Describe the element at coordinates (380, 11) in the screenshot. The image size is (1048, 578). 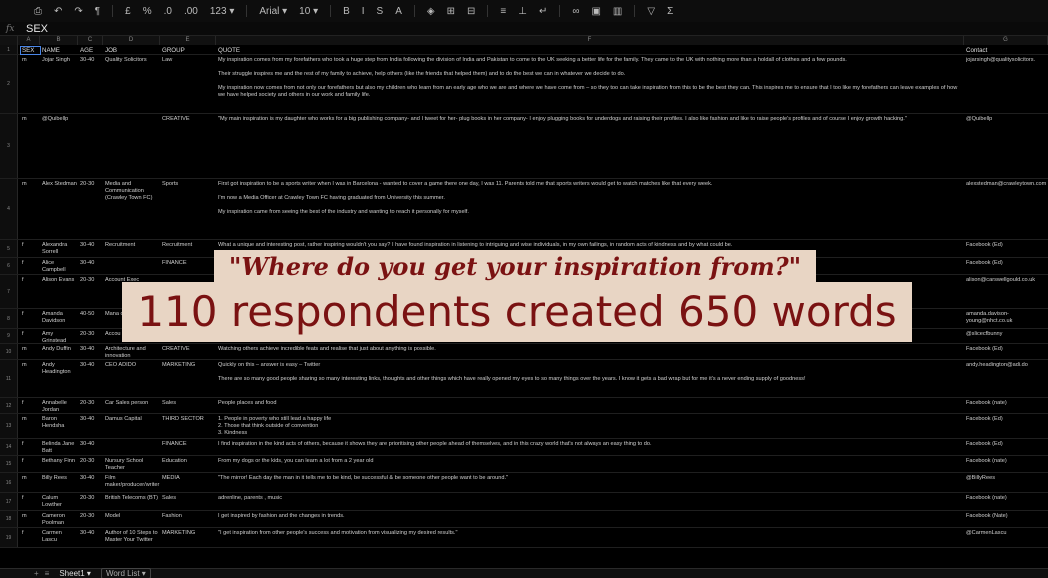
I see `strikethrough-button: S` at that location.